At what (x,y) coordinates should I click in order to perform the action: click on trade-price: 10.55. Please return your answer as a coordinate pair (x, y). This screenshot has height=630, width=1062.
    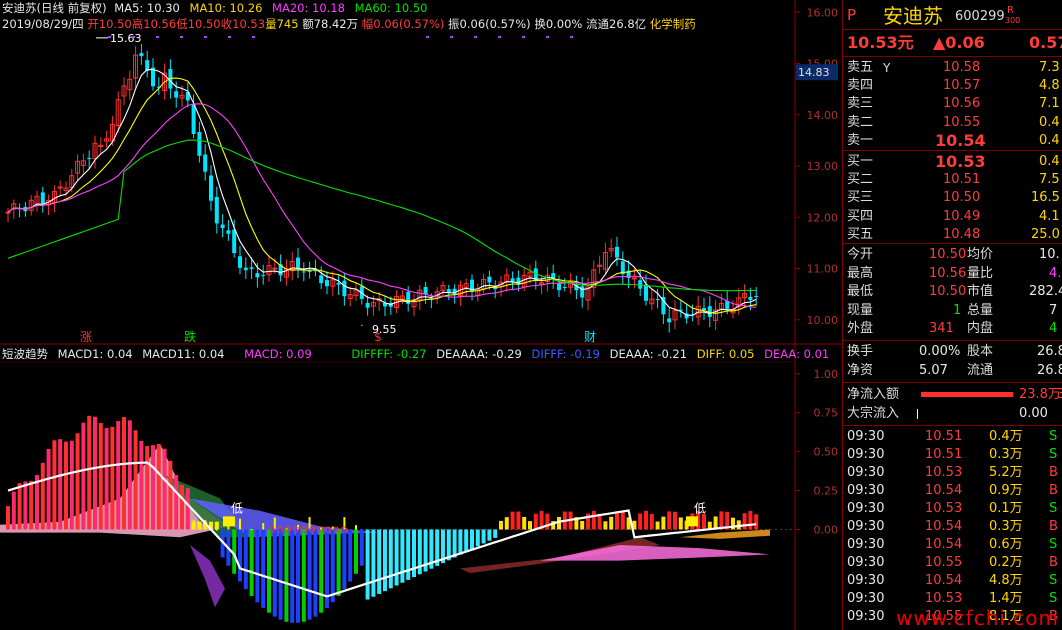
    Looking at the image, I should click on (944, 562).